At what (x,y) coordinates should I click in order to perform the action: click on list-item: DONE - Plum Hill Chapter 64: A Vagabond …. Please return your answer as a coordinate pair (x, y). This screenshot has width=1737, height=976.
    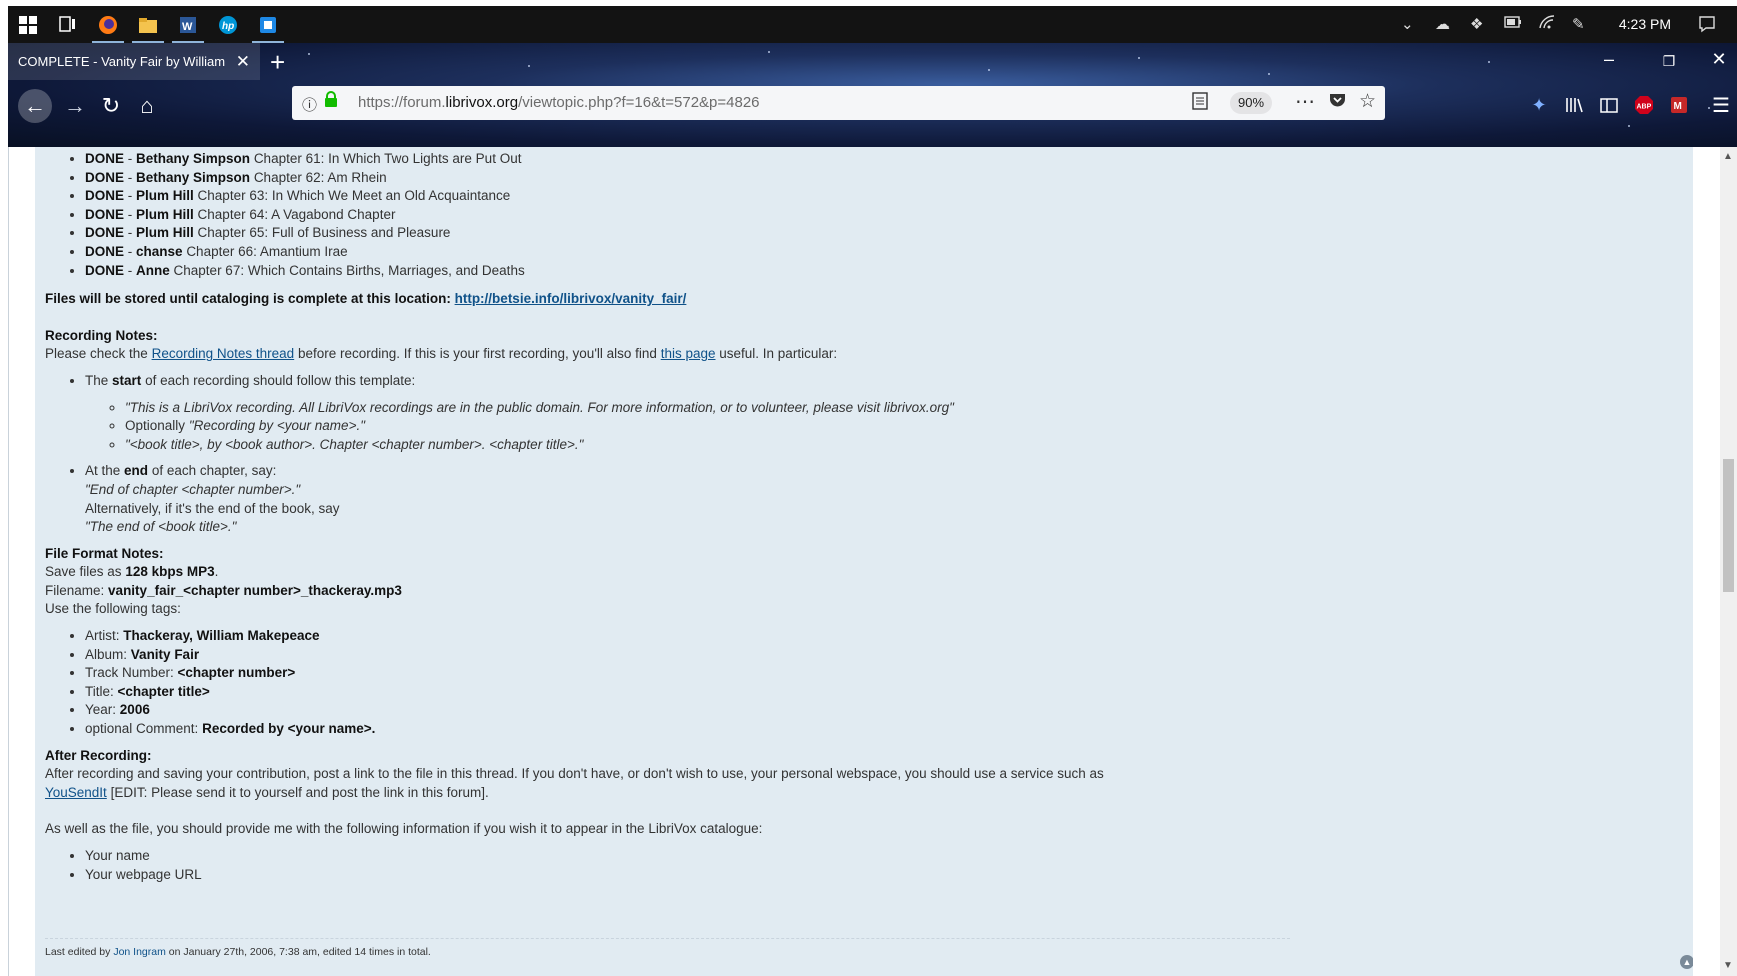
    Looking at the image, I should click on (815, 215).